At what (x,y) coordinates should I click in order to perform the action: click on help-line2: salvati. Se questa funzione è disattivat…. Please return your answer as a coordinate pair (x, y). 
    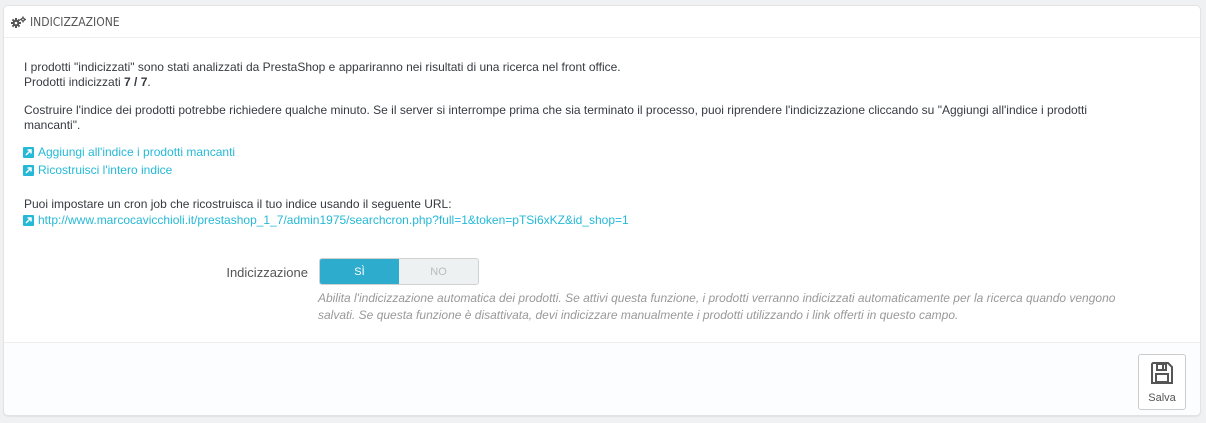
    Looking at the image, I should click on (638, 315).